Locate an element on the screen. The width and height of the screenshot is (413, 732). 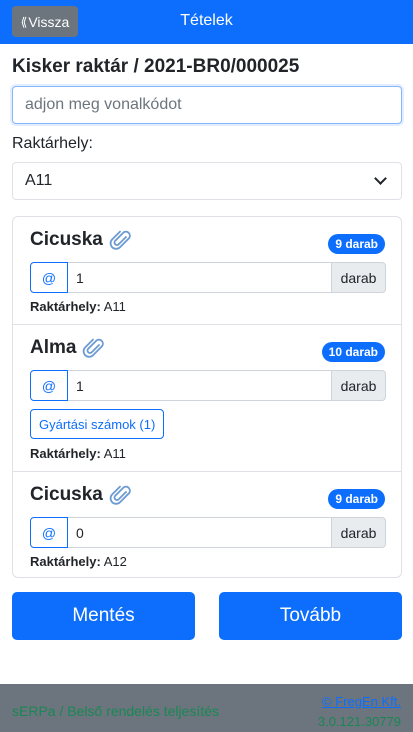
list-item: Cicuska 9 darab @ darab Raktárhely: A12 is located at coordinates (207, 524).